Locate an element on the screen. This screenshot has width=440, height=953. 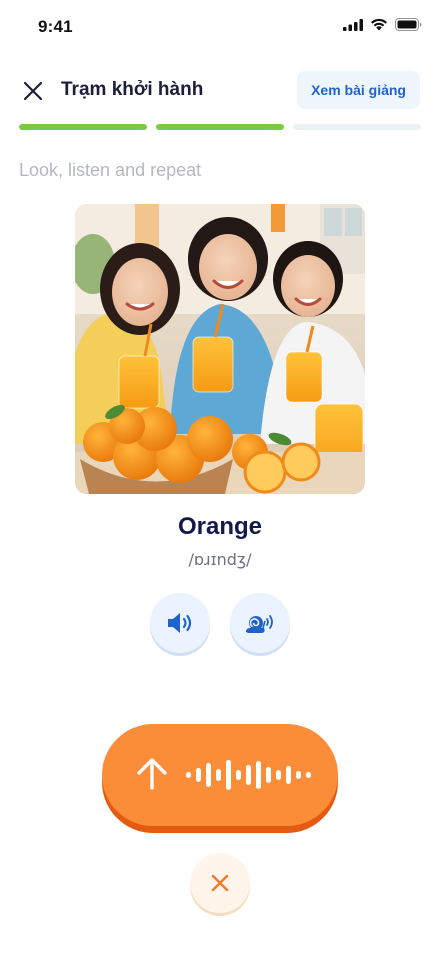
instruction-text: Look, listen and repeat is located at coordinates (110, 170).